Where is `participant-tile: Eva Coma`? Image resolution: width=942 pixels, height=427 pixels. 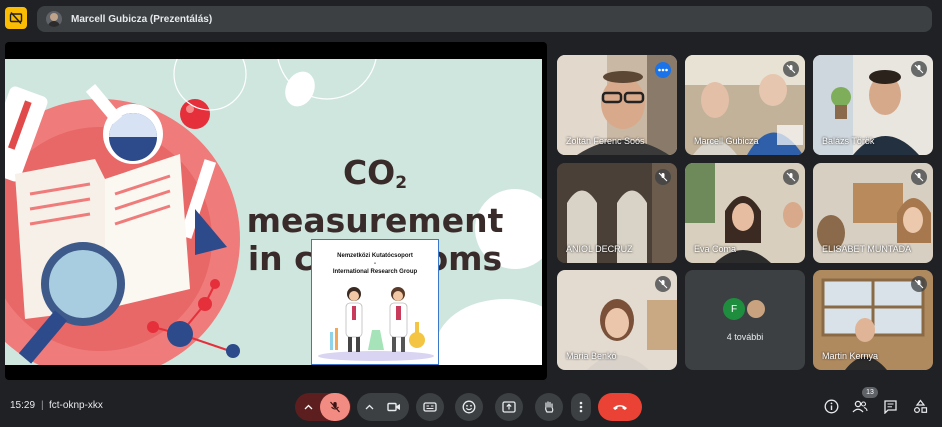
participant-tile: Eva Coma is located at coordinates (745, 213).